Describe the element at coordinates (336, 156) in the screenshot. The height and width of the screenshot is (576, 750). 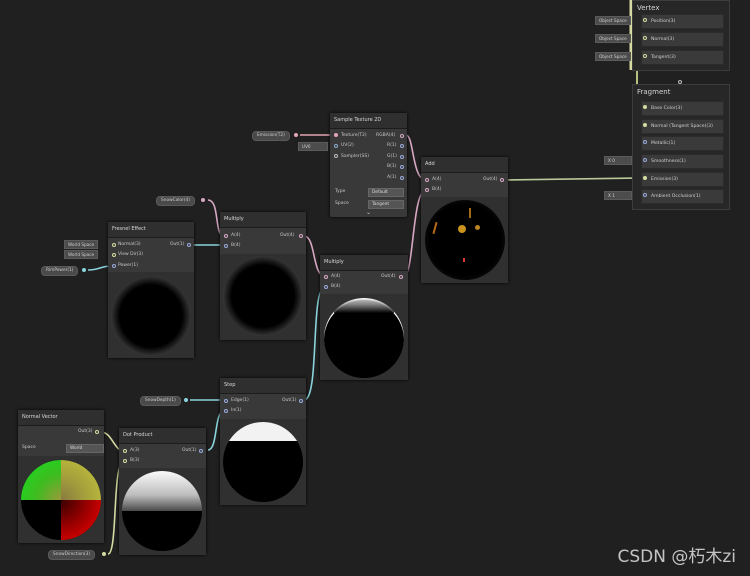
I see `sampler-port` at that location.